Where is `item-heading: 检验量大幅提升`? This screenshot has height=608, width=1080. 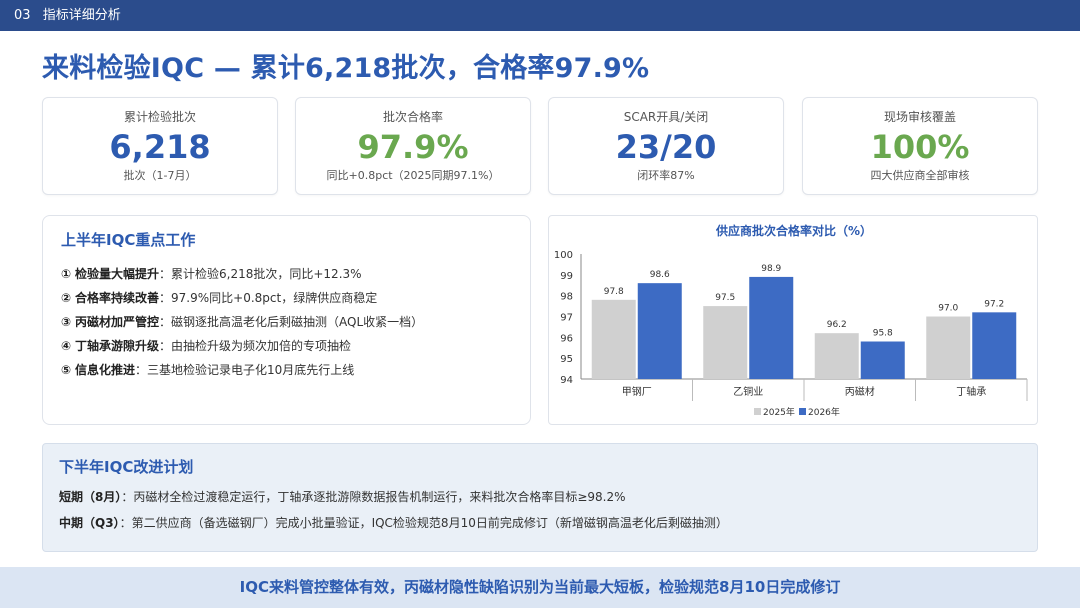
item-heading: 检验量大幅提升 is located at coordinates (117, 274).